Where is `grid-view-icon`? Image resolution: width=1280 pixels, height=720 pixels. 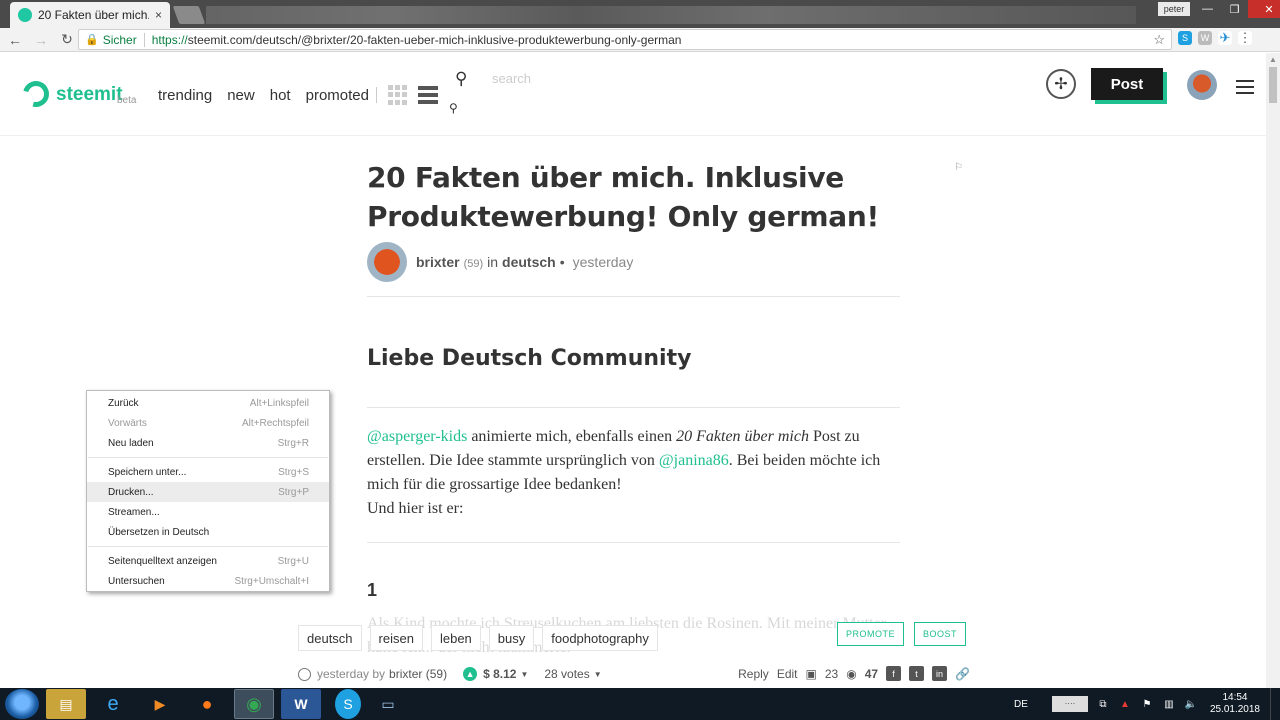 grid-view-icon is located at coordinates (398, 95).